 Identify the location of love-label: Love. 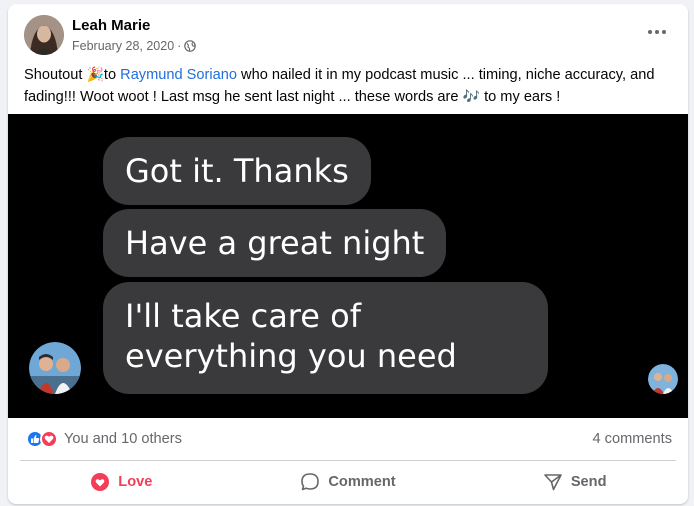
(135, 482).